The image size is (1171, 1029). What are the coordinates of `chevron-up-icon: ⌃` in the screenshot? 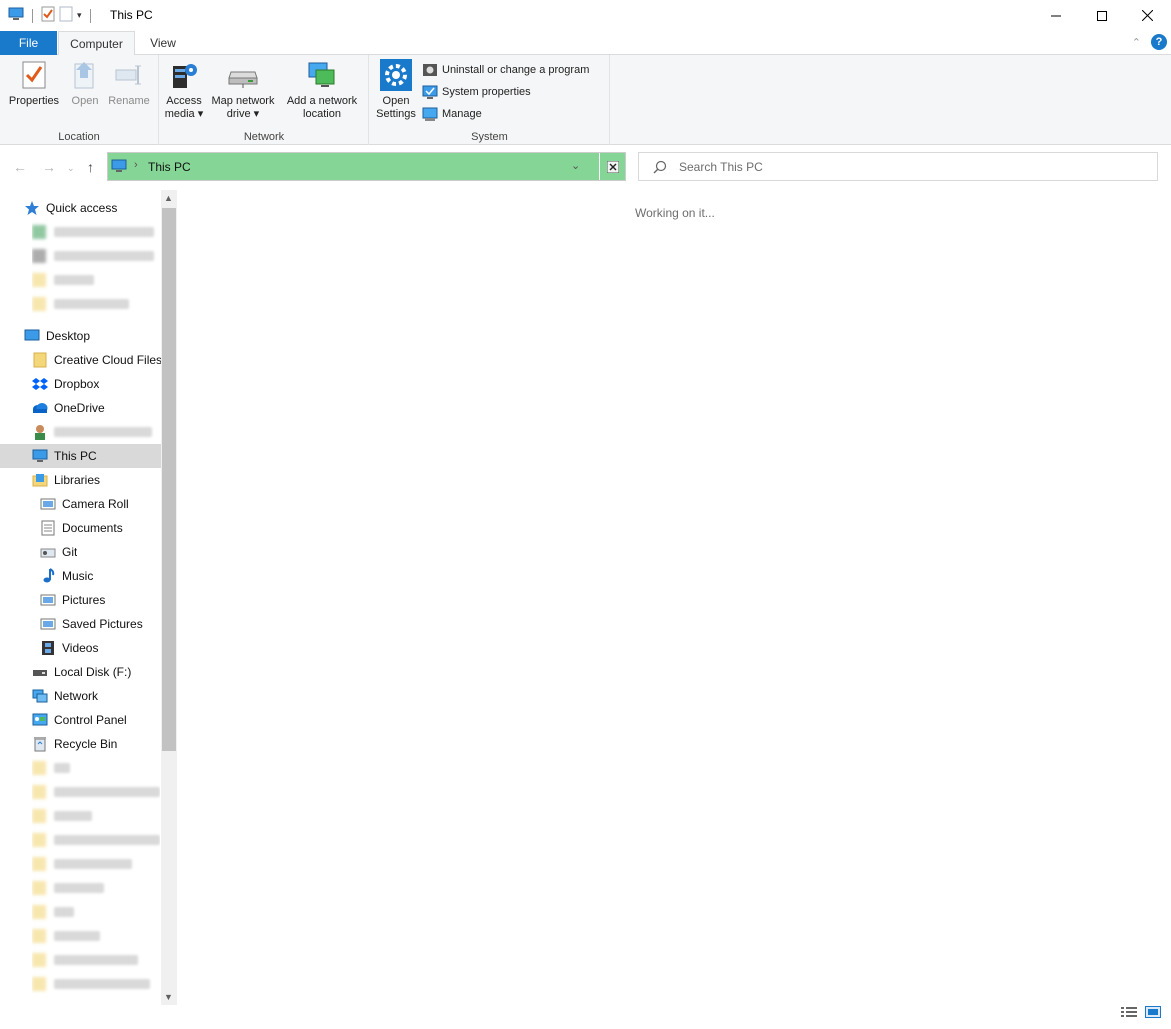 It's located at (1136, 42).